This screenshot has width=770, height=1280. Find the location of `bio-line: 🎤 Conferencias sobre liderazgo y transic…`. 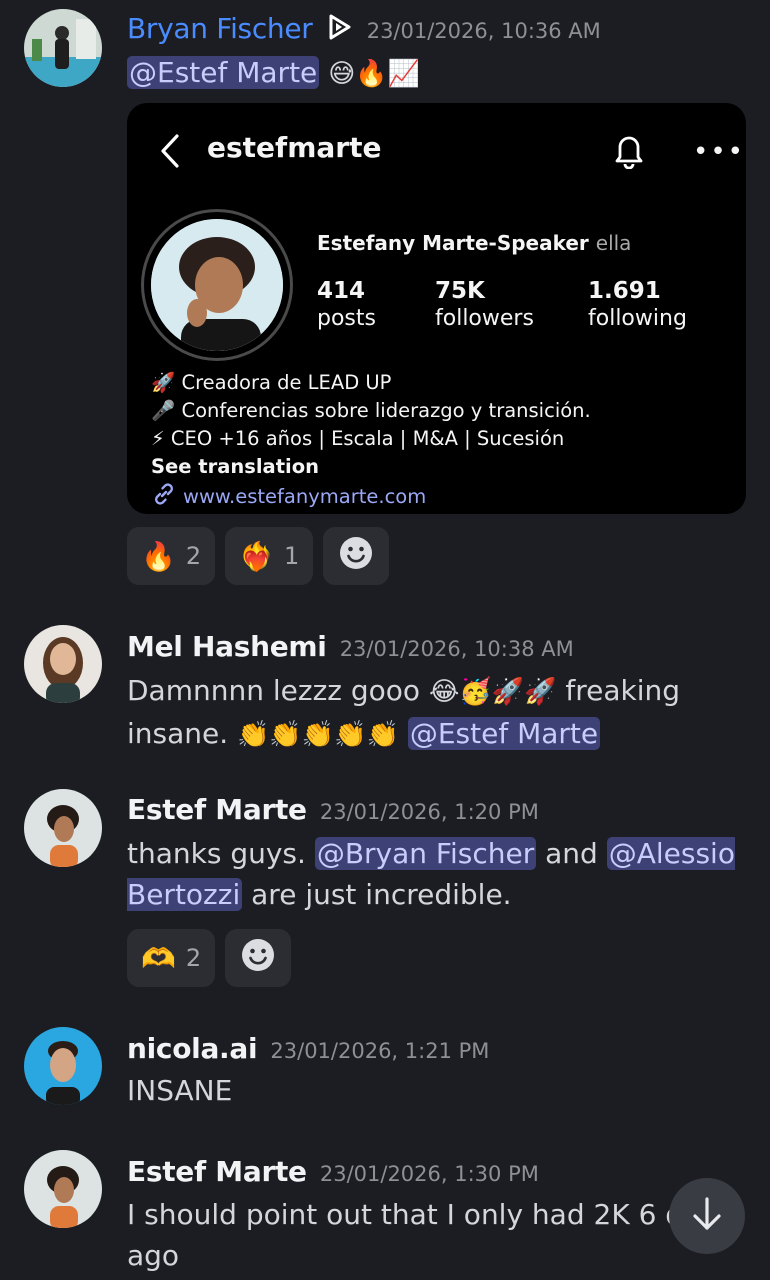

bio-line: 🎤 Conferencias sobre liderazgo y transic… is located at coordinates (371, 410).